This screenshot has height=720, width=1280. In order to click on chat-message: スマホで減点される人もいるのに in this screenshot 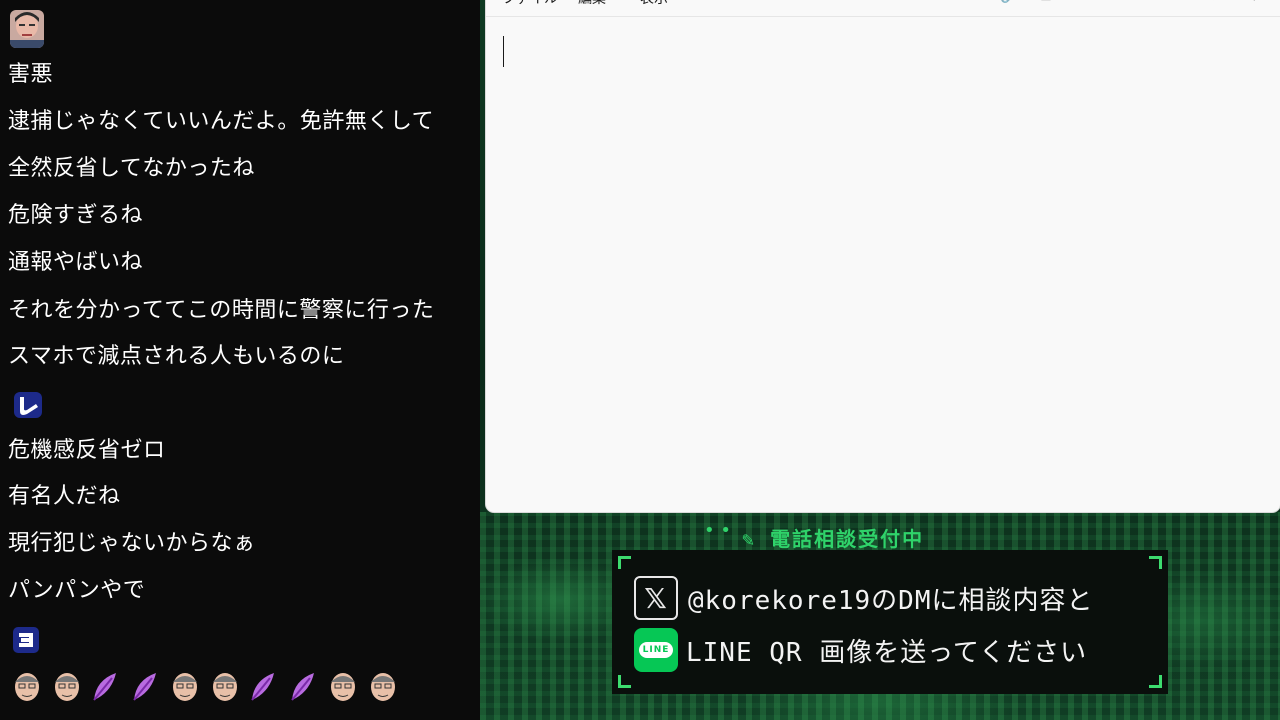, I will do `click(176, 356)`.